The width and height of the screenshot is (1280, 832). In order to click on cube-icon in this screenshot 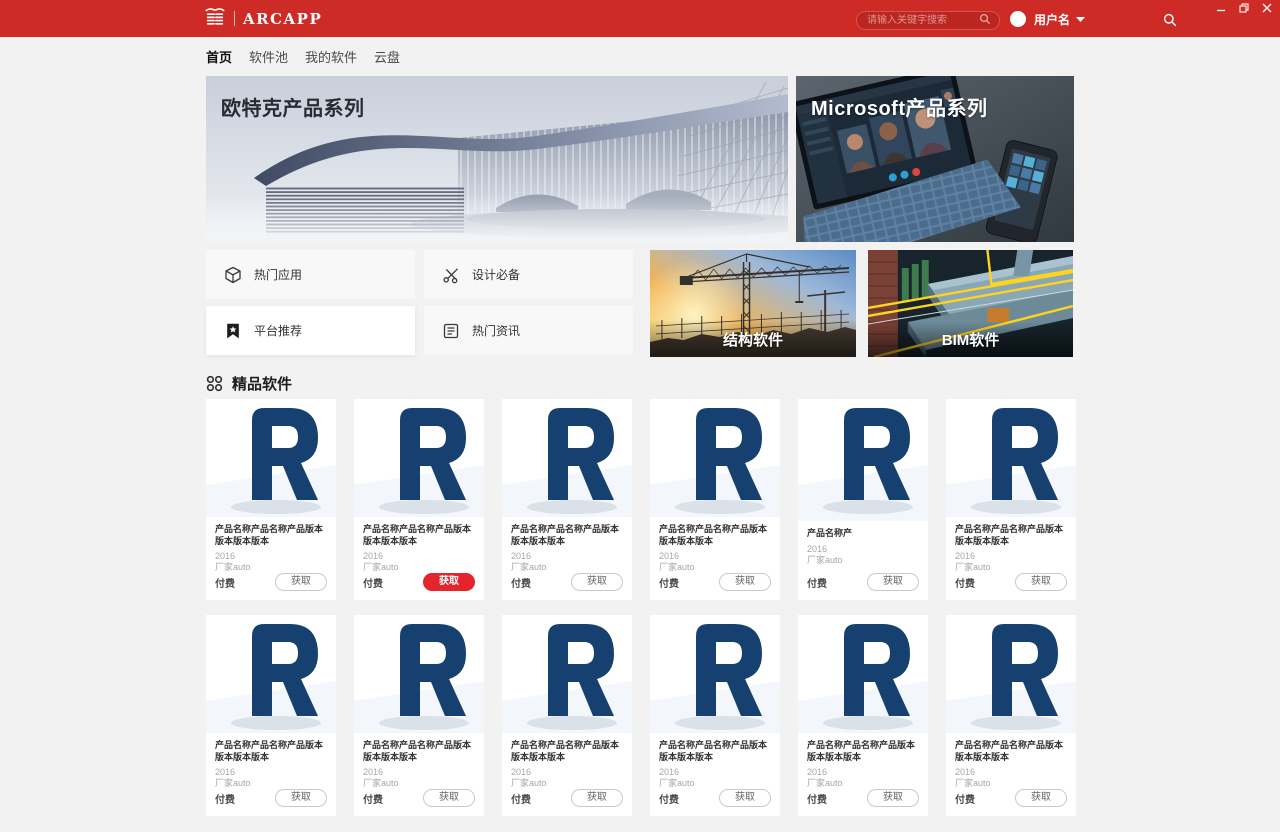, I will do `click(233, 274)`.